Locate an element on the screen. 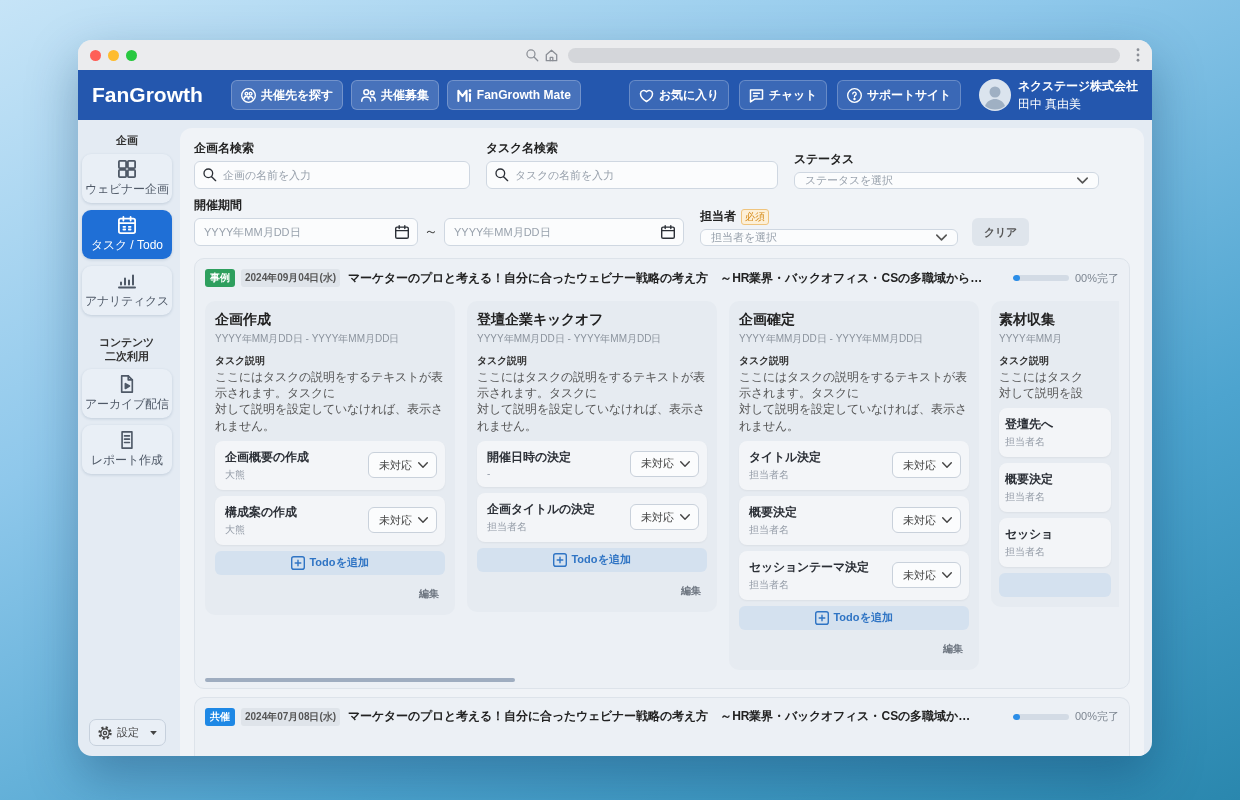 This screenshot has width=1240, height=800. maximize-window-icon is located at coordinates (131, 55).